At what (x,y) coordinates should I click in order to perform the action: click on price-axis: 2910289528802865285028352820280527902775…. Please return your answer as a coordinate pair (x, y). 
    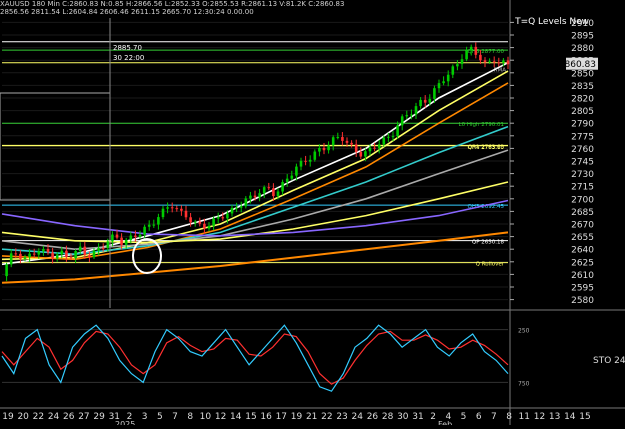
    Looking at the image, I should click on (553, 212).